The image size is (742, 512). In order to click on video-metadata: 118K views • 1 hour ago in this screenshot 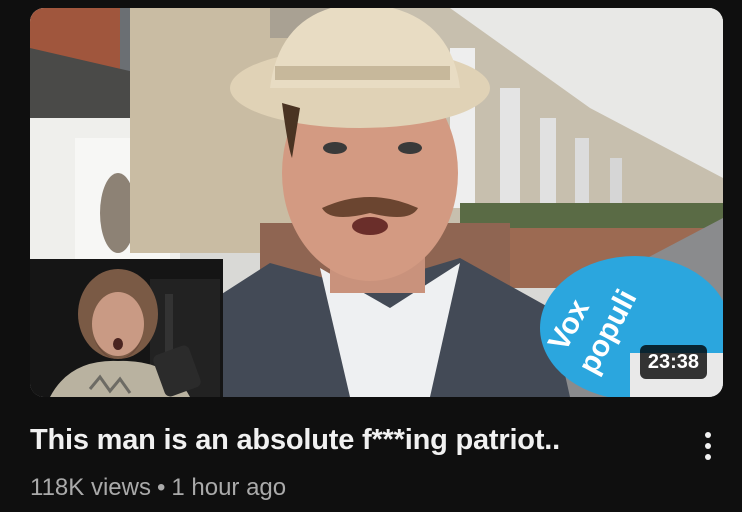, I will do `click(158, 488)`.